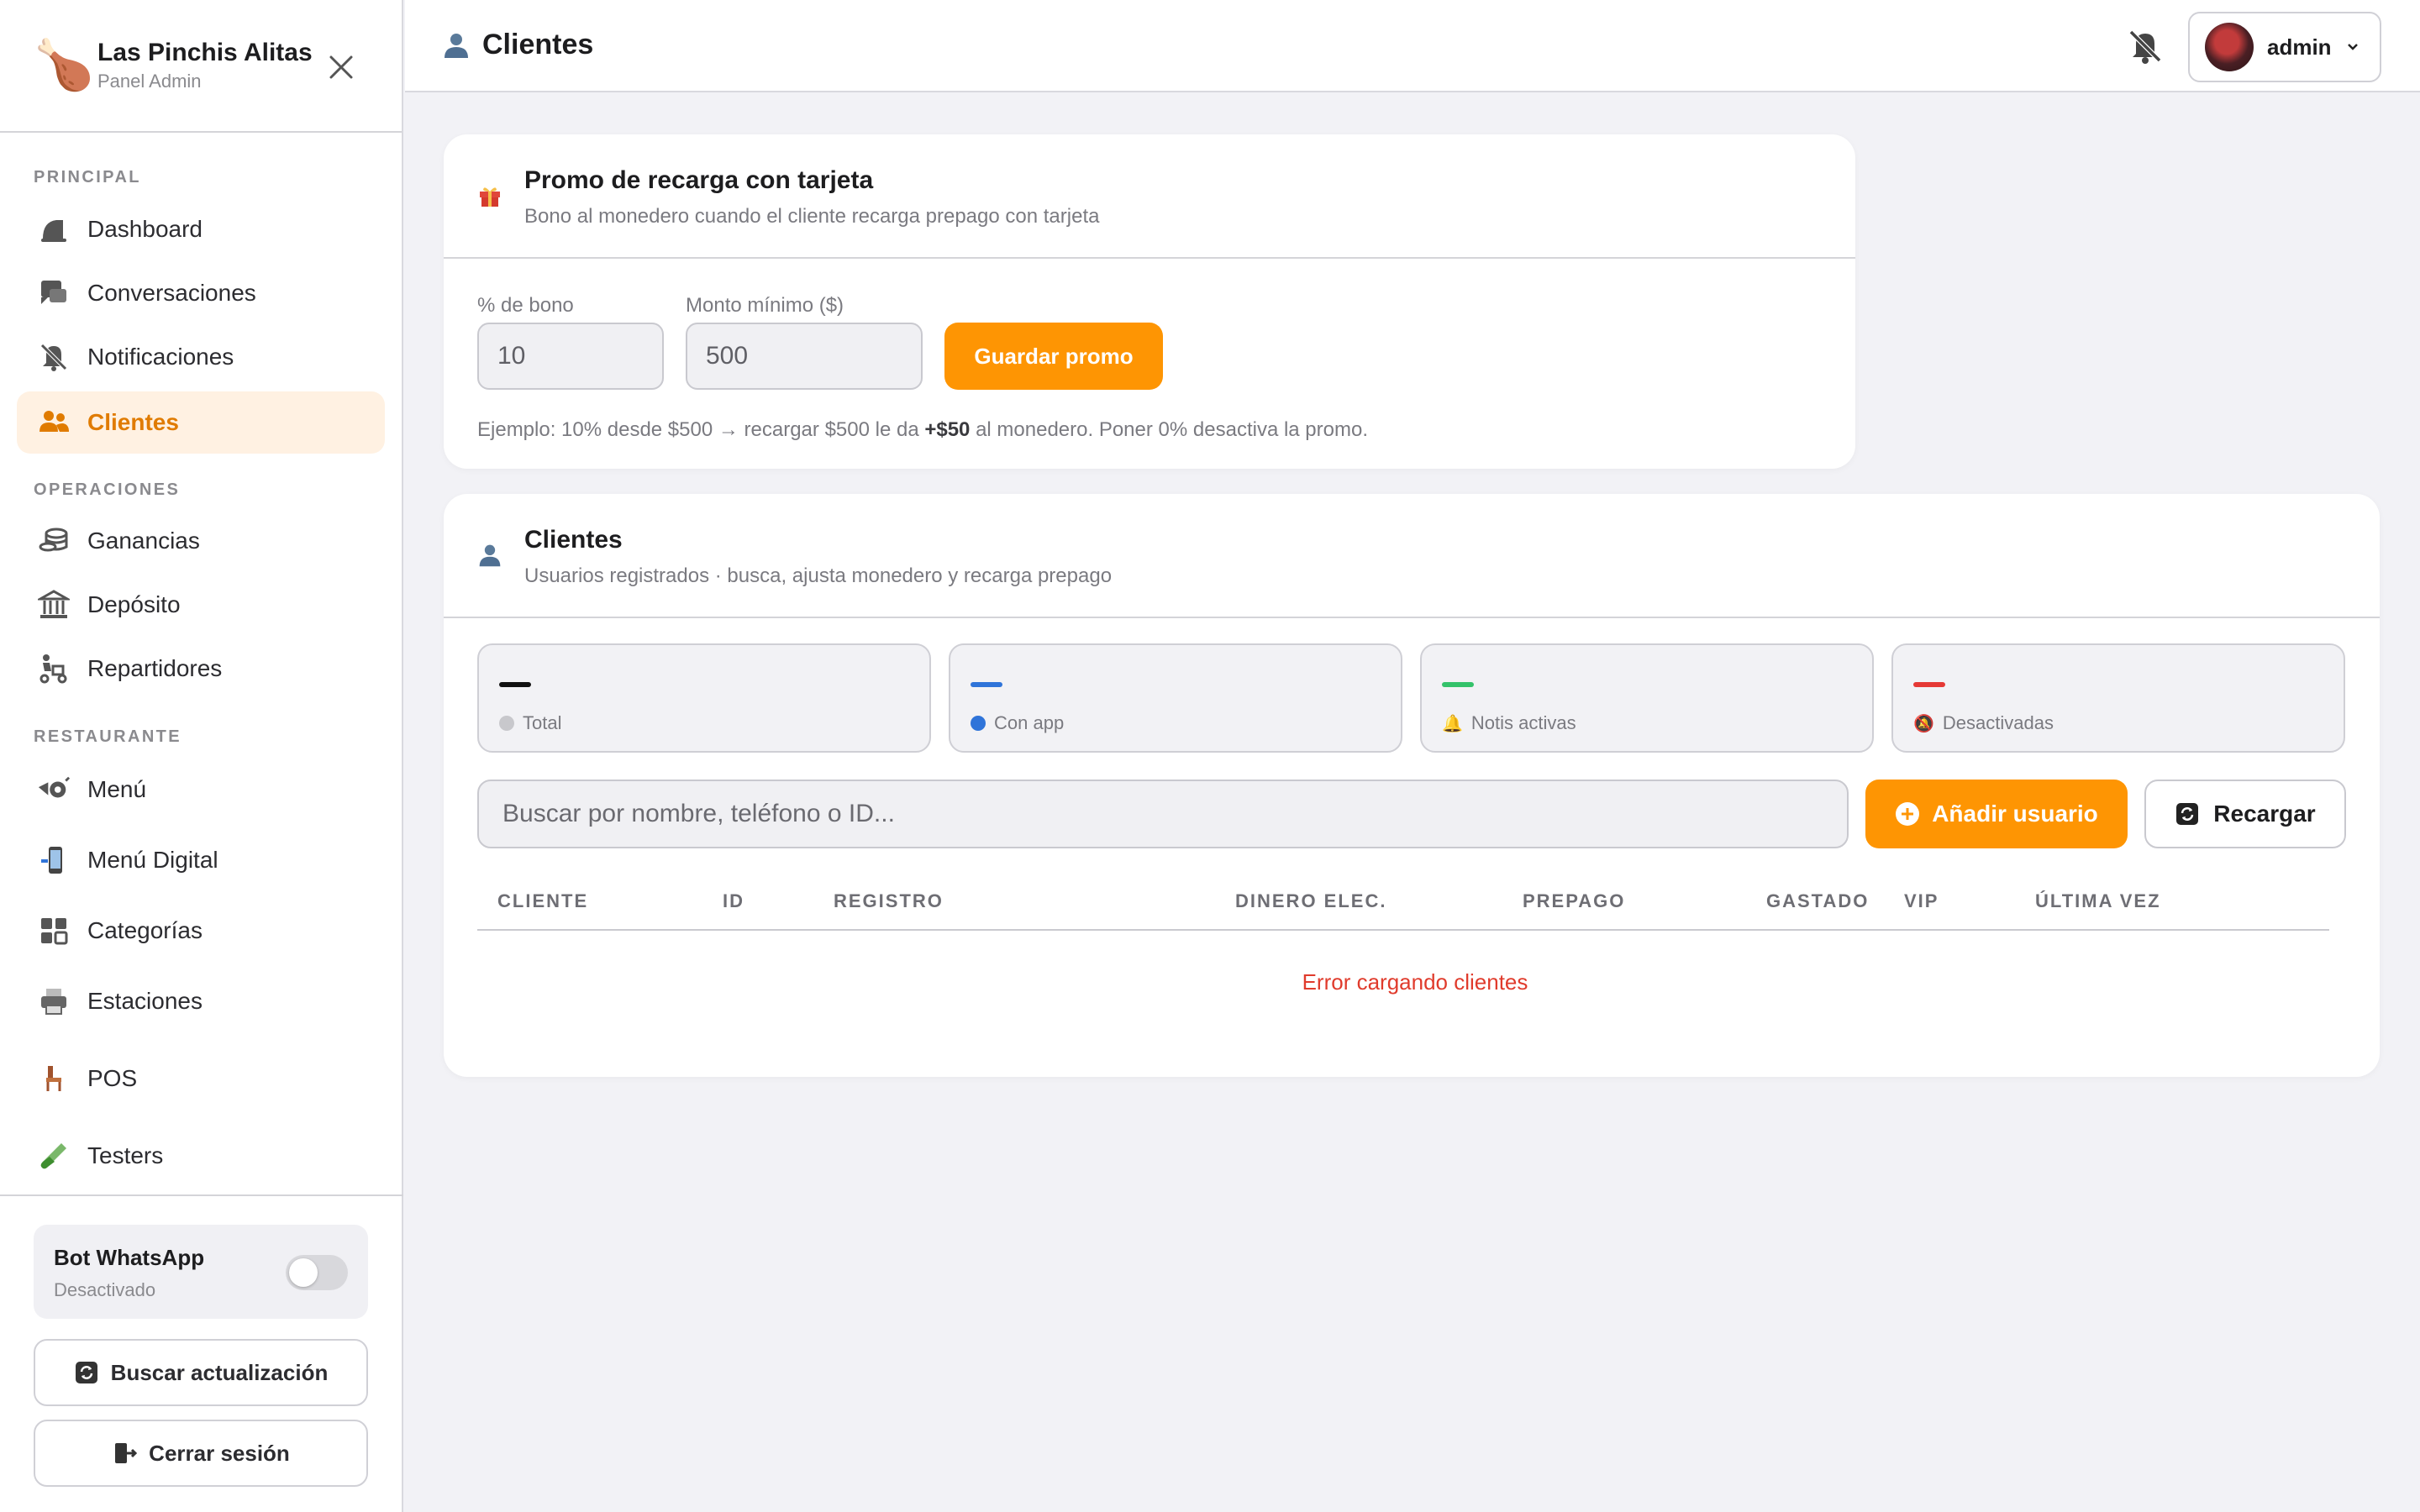  I want to click on col-ultima-vez: ÚLTIMA VEZ, so click(2098, 901).